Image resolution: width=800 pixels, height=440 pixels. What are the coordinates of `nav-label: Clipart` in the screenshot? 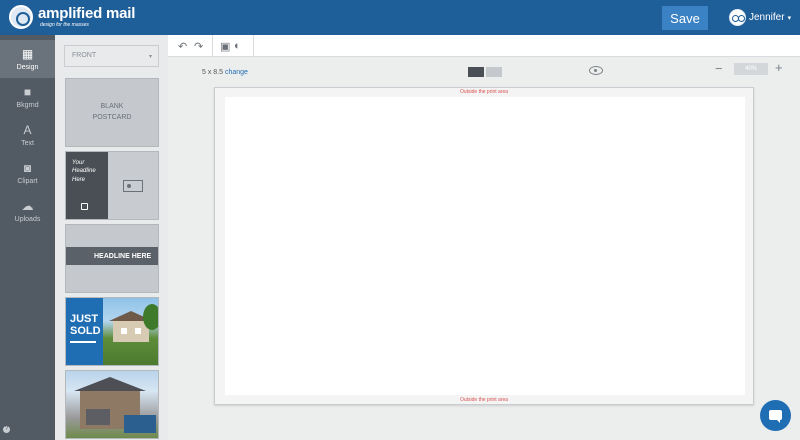 It's located at (27, 181).